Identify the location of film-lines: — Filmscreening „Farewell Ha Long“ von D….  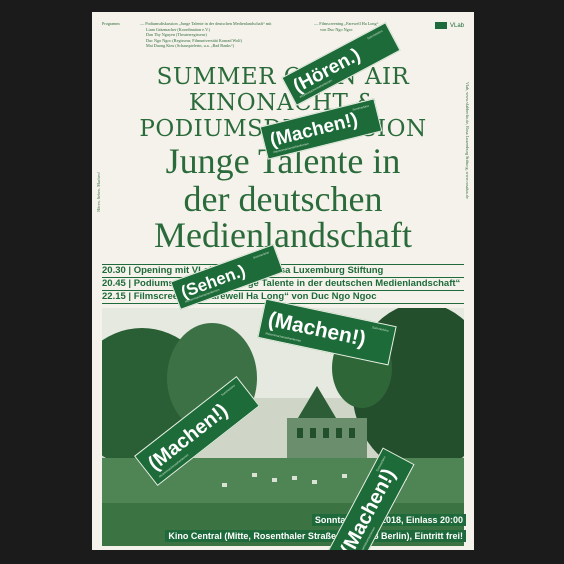
(364, 26).